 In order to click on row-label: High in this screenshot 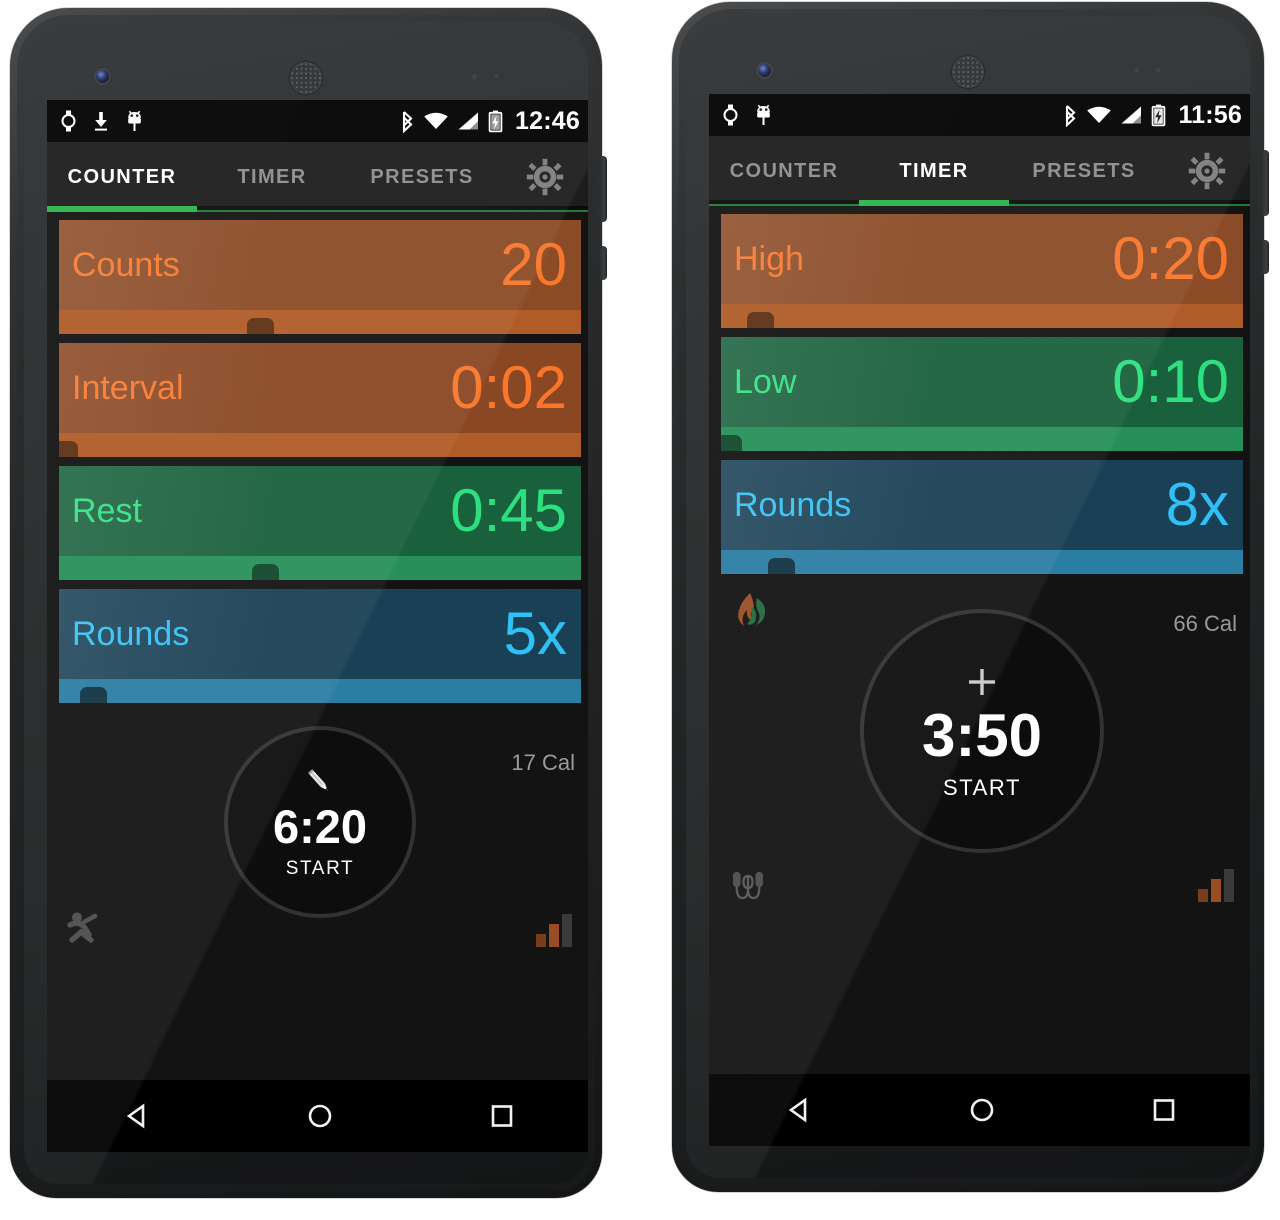, I will do `click(769, 258)`.